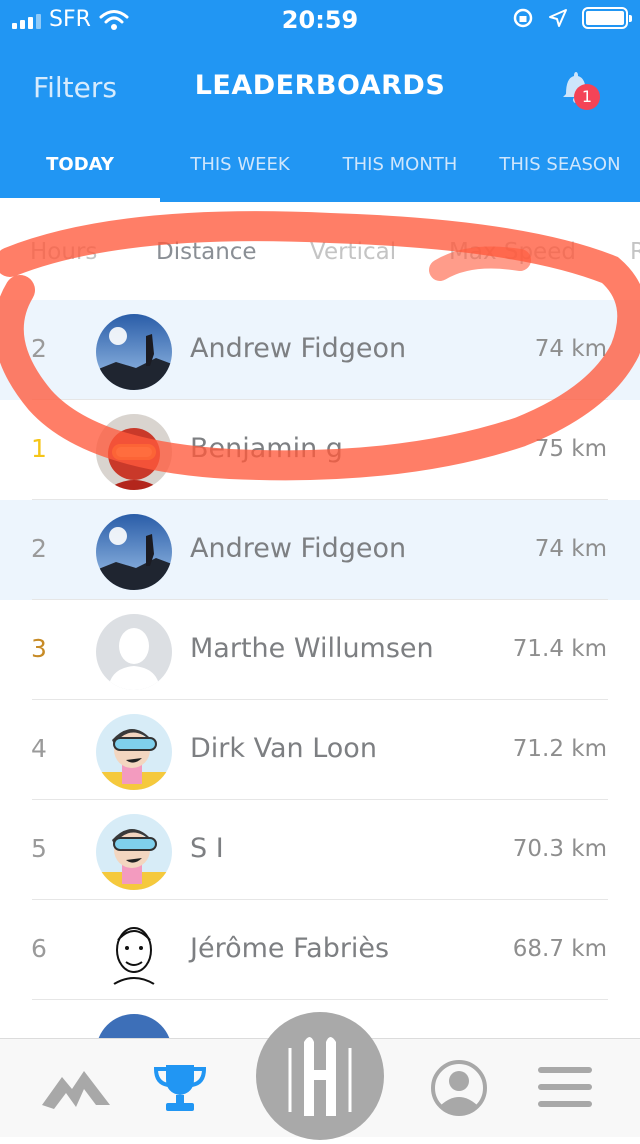  Describe the element at coordinates (559, 649) in the screenshot. I see `distance-value: 71.4 km` at that location.